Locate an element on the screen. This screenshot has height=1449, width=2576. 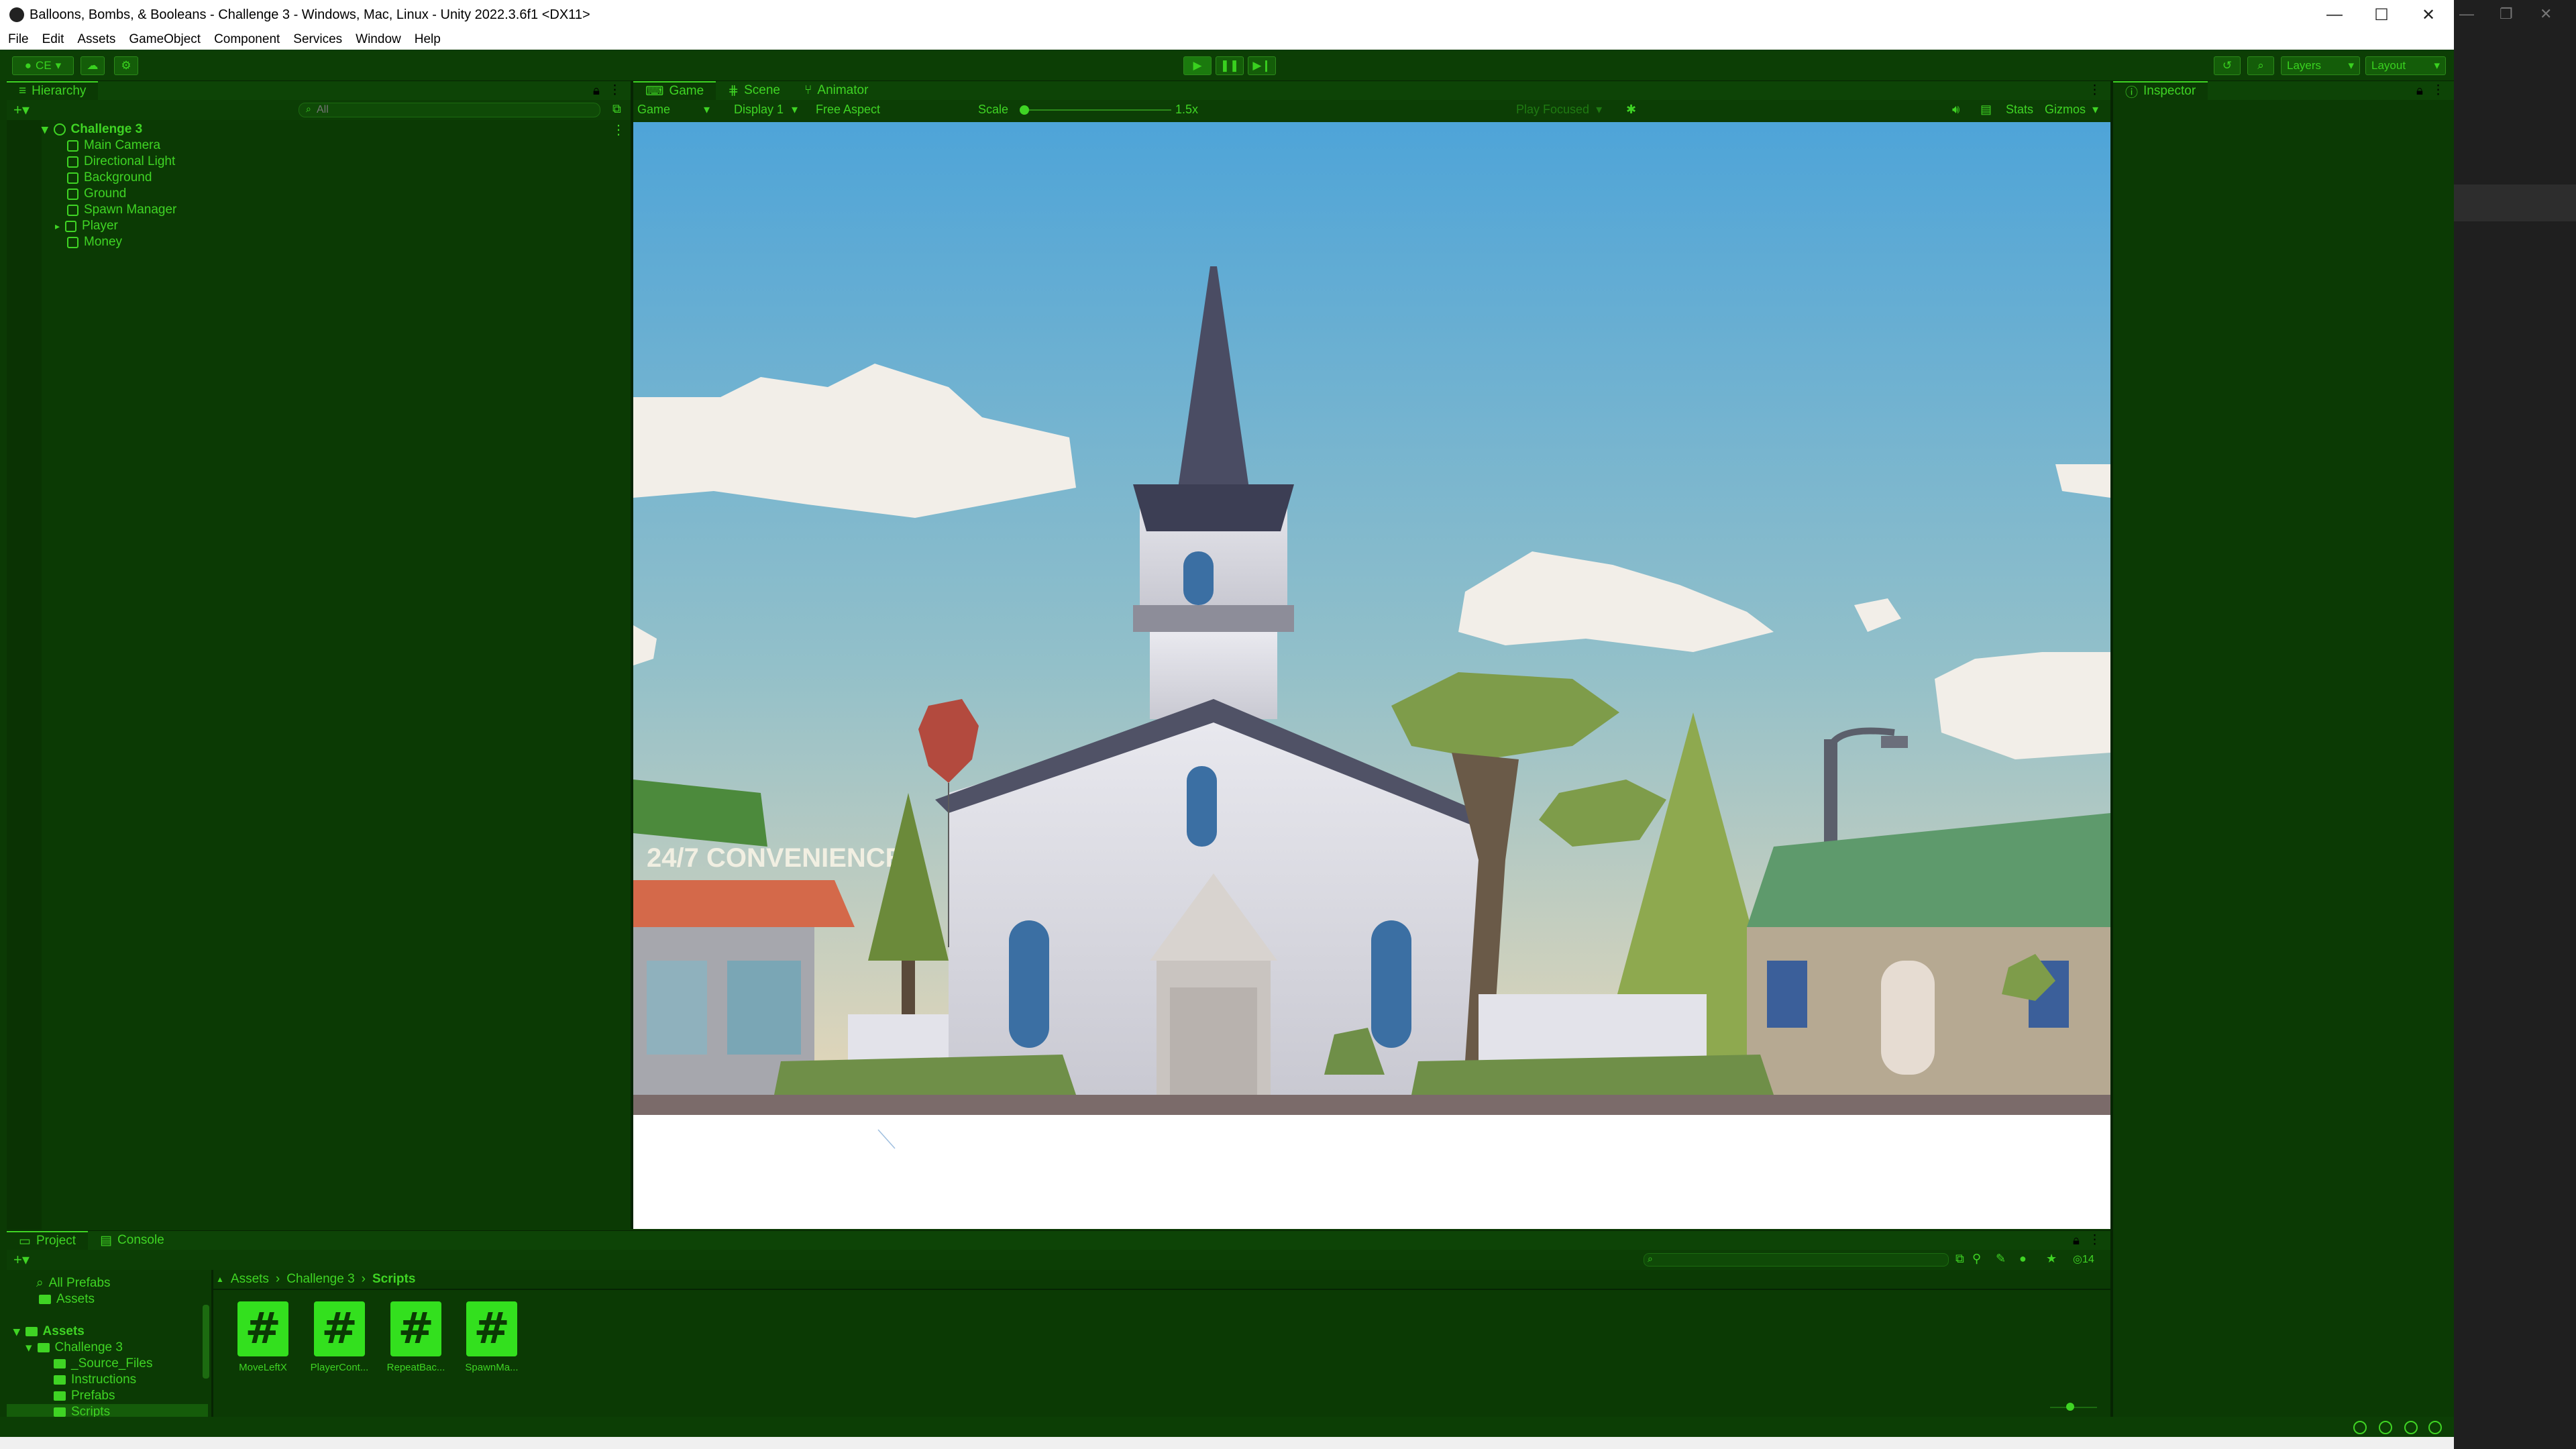
tab-console: ▤ Console is located at coordinates (132, 1240).